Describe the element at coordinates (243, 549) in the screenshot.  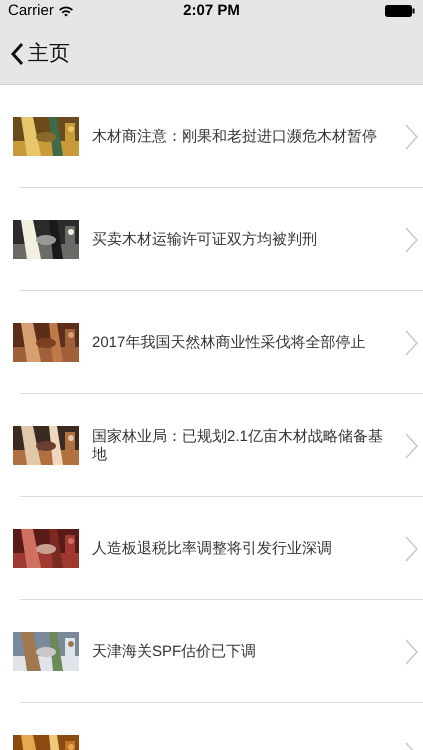
I see `article-title: 人造板退税比率调整将引发行业深调` at that location.